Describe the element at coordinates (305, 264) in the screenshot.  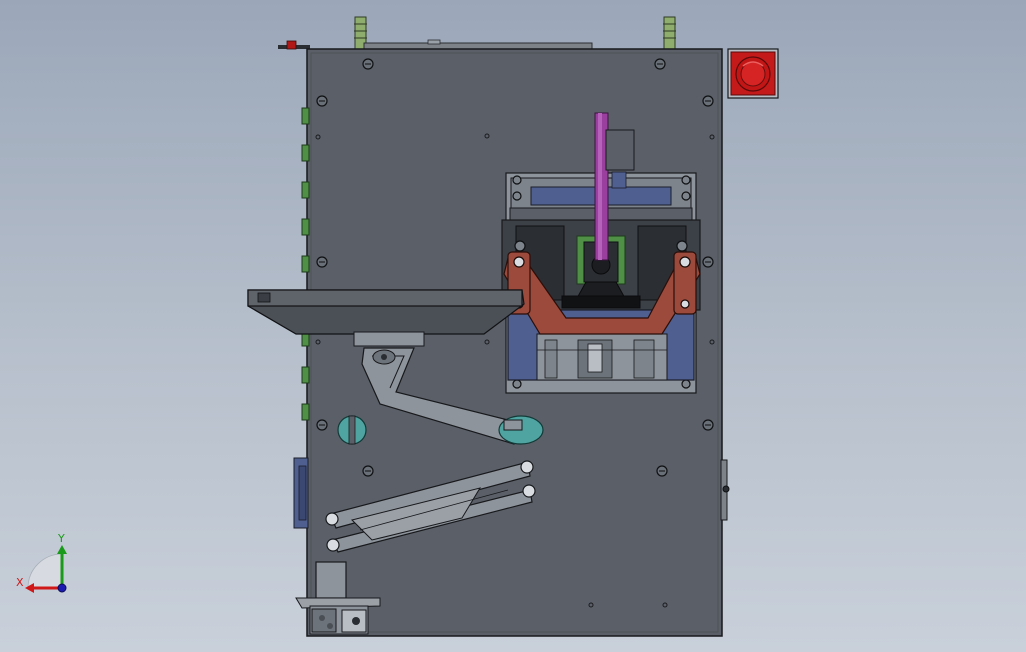
I see `left-connectors` at that location.